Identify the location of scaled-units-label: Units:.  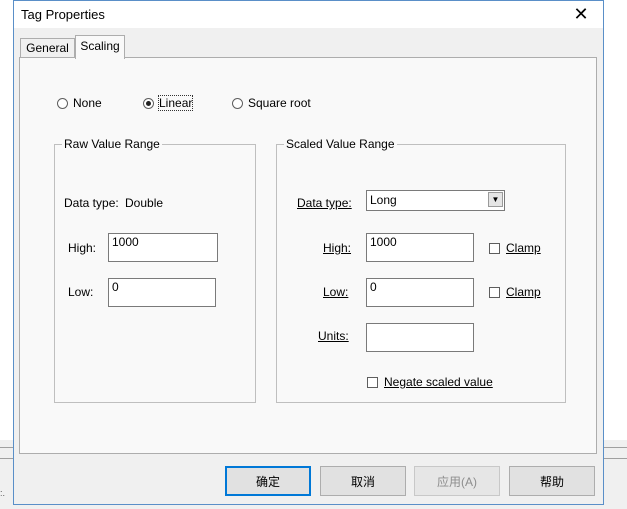
(333, 336).